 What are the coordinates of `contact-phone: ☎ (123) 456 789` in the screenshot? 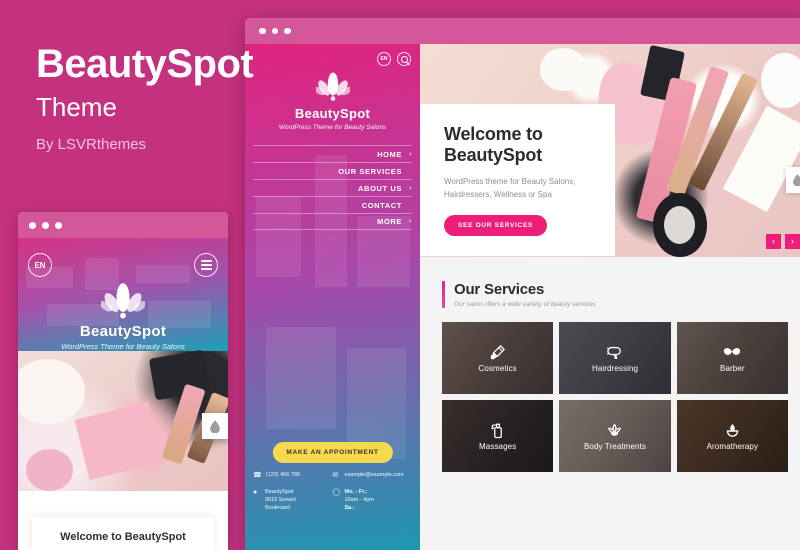 It's located at (293, 476).